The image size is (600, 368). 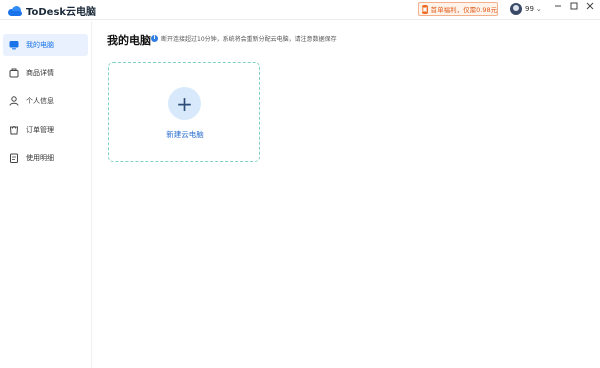 I want to click on new-cloud-computer-card: + 新建云电脑, so click(x=184, y=112).